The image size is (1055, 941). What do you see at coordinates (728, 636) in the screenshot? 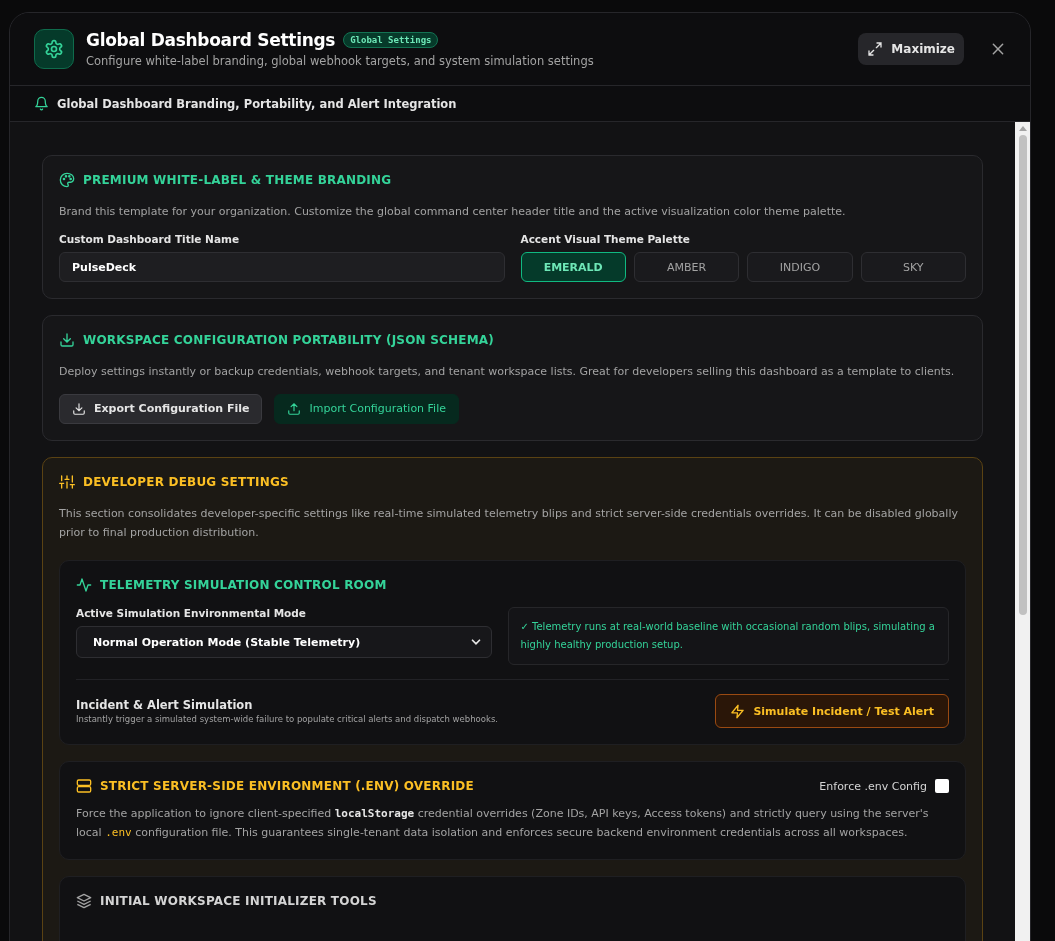
I see `status-note: ✓ Telemetry runs at real-world baseline with occasional random blips, simulating a highly healthy production setup.` at bounding box center [728, 636].